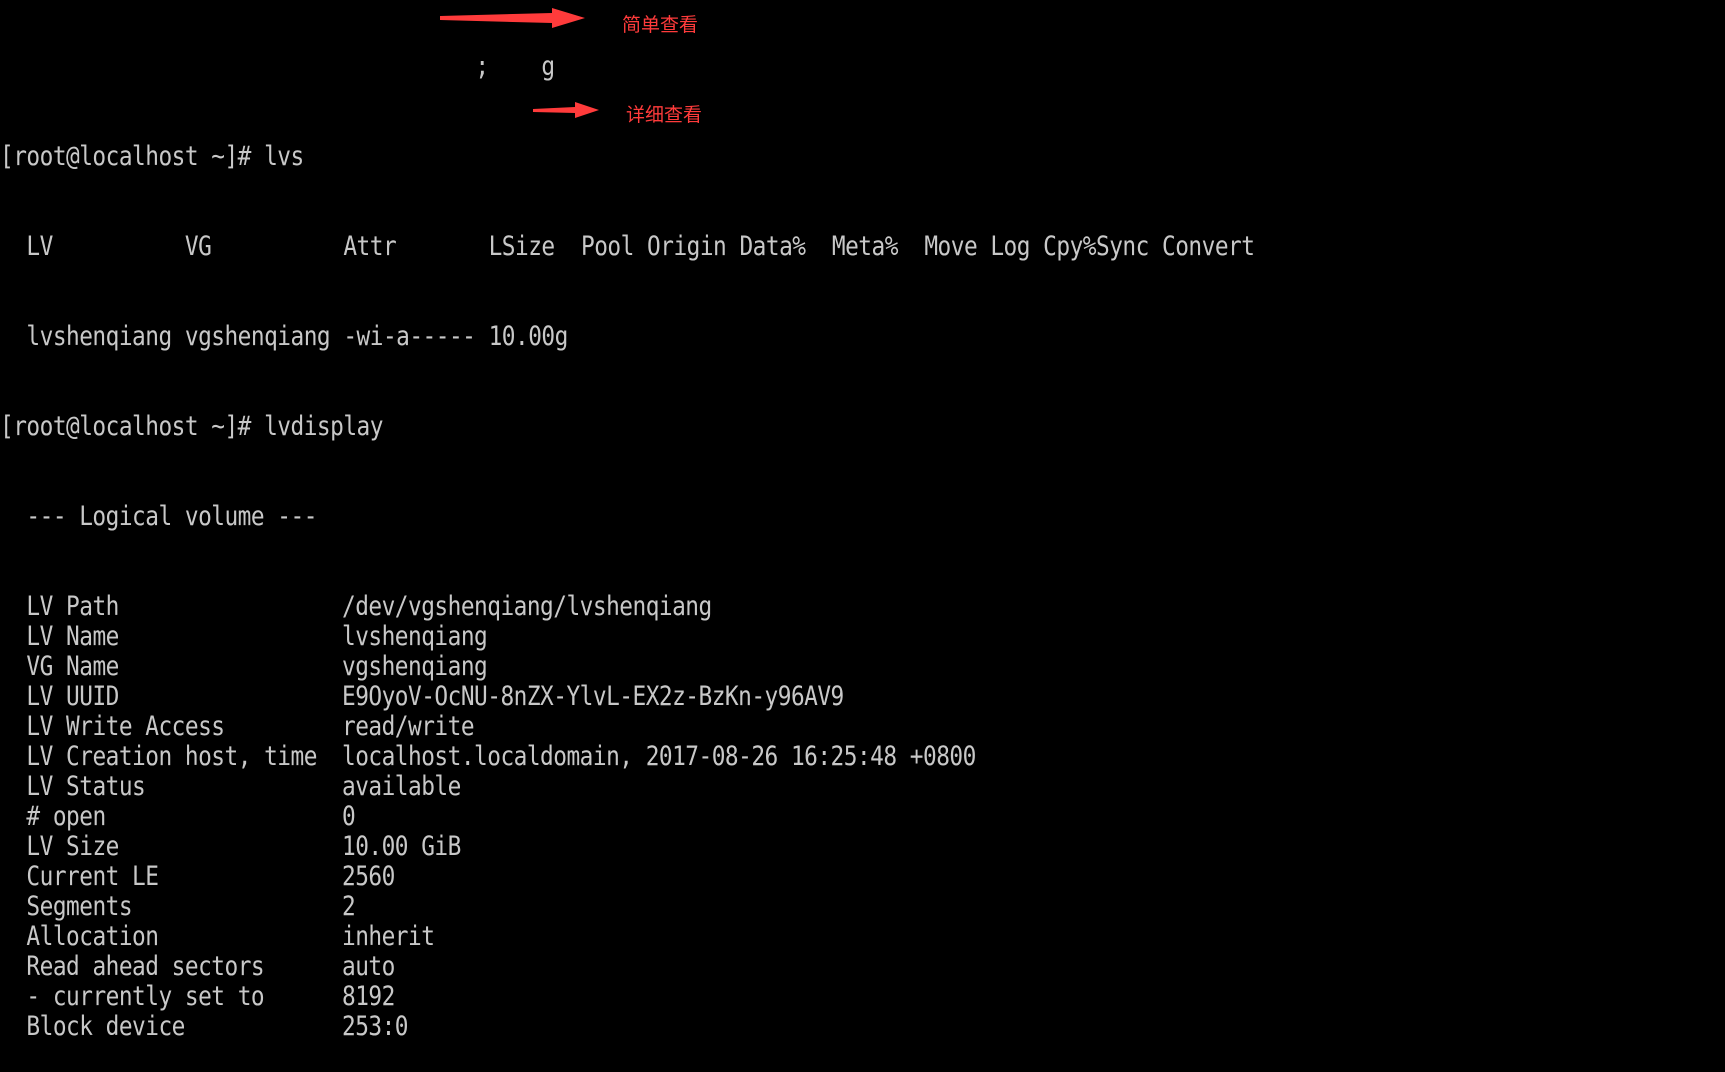 The width and height of the screenshot is (1725, 1072). I want to click on lvdisplay-field: VG Name vgshenqiang, so click(627, 667).